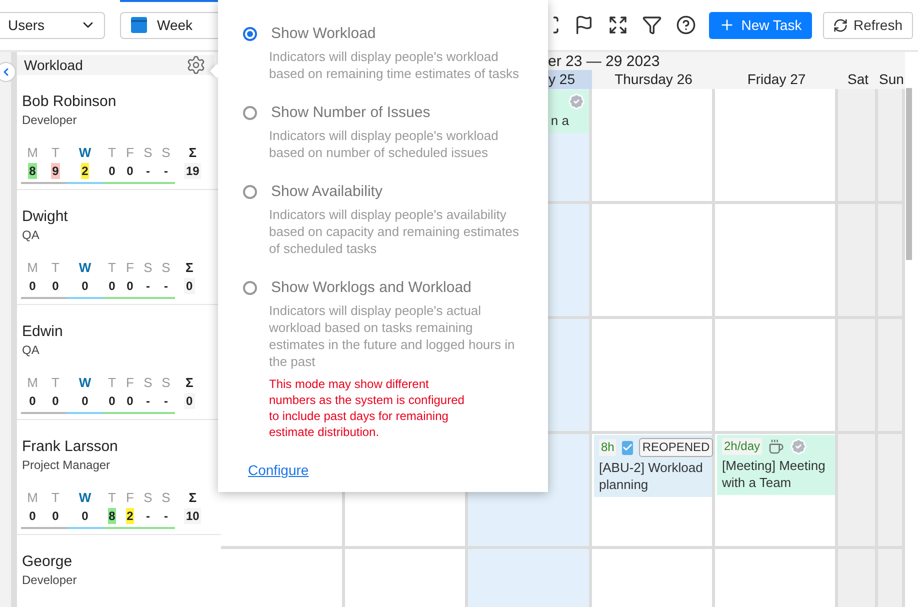  What do you see at coordinates (48, 561) in the screenshot?
I see `person-name: George` at bounding box center [48, 561].